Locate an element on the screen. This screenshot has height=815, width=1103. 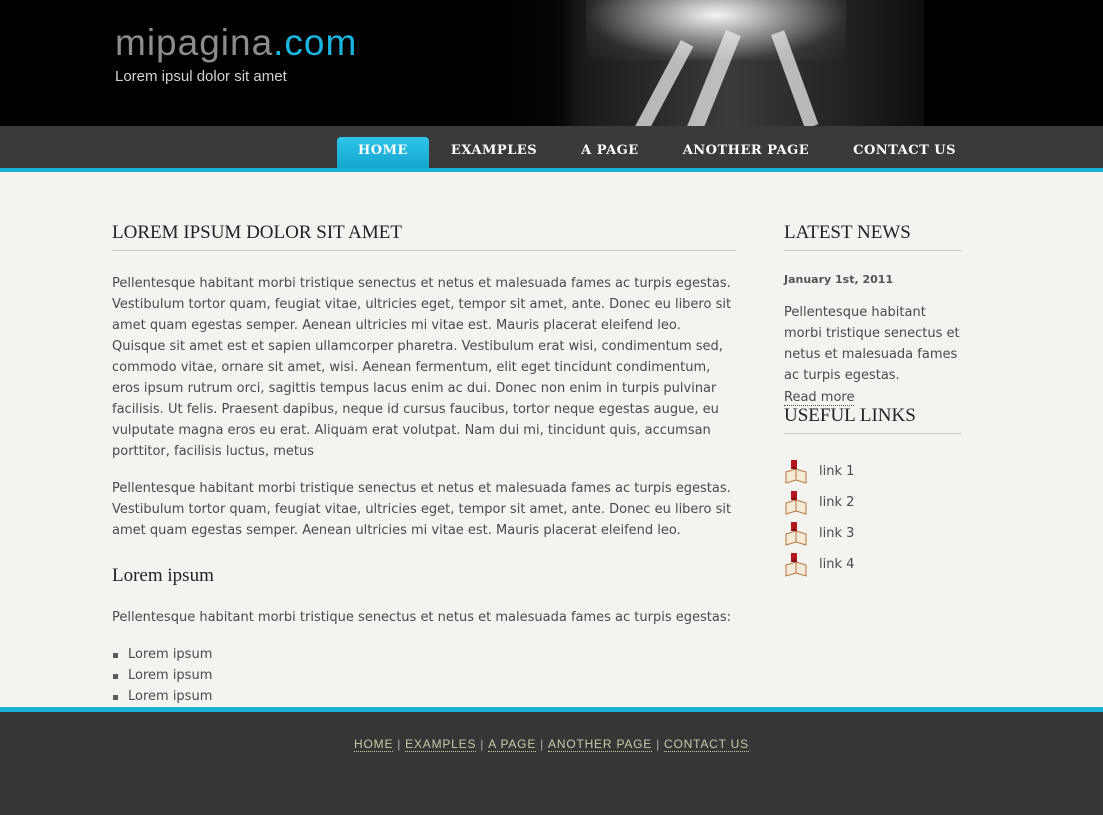
footer-link-contact-us: CONTACT US is located at coordinates (706, 744).